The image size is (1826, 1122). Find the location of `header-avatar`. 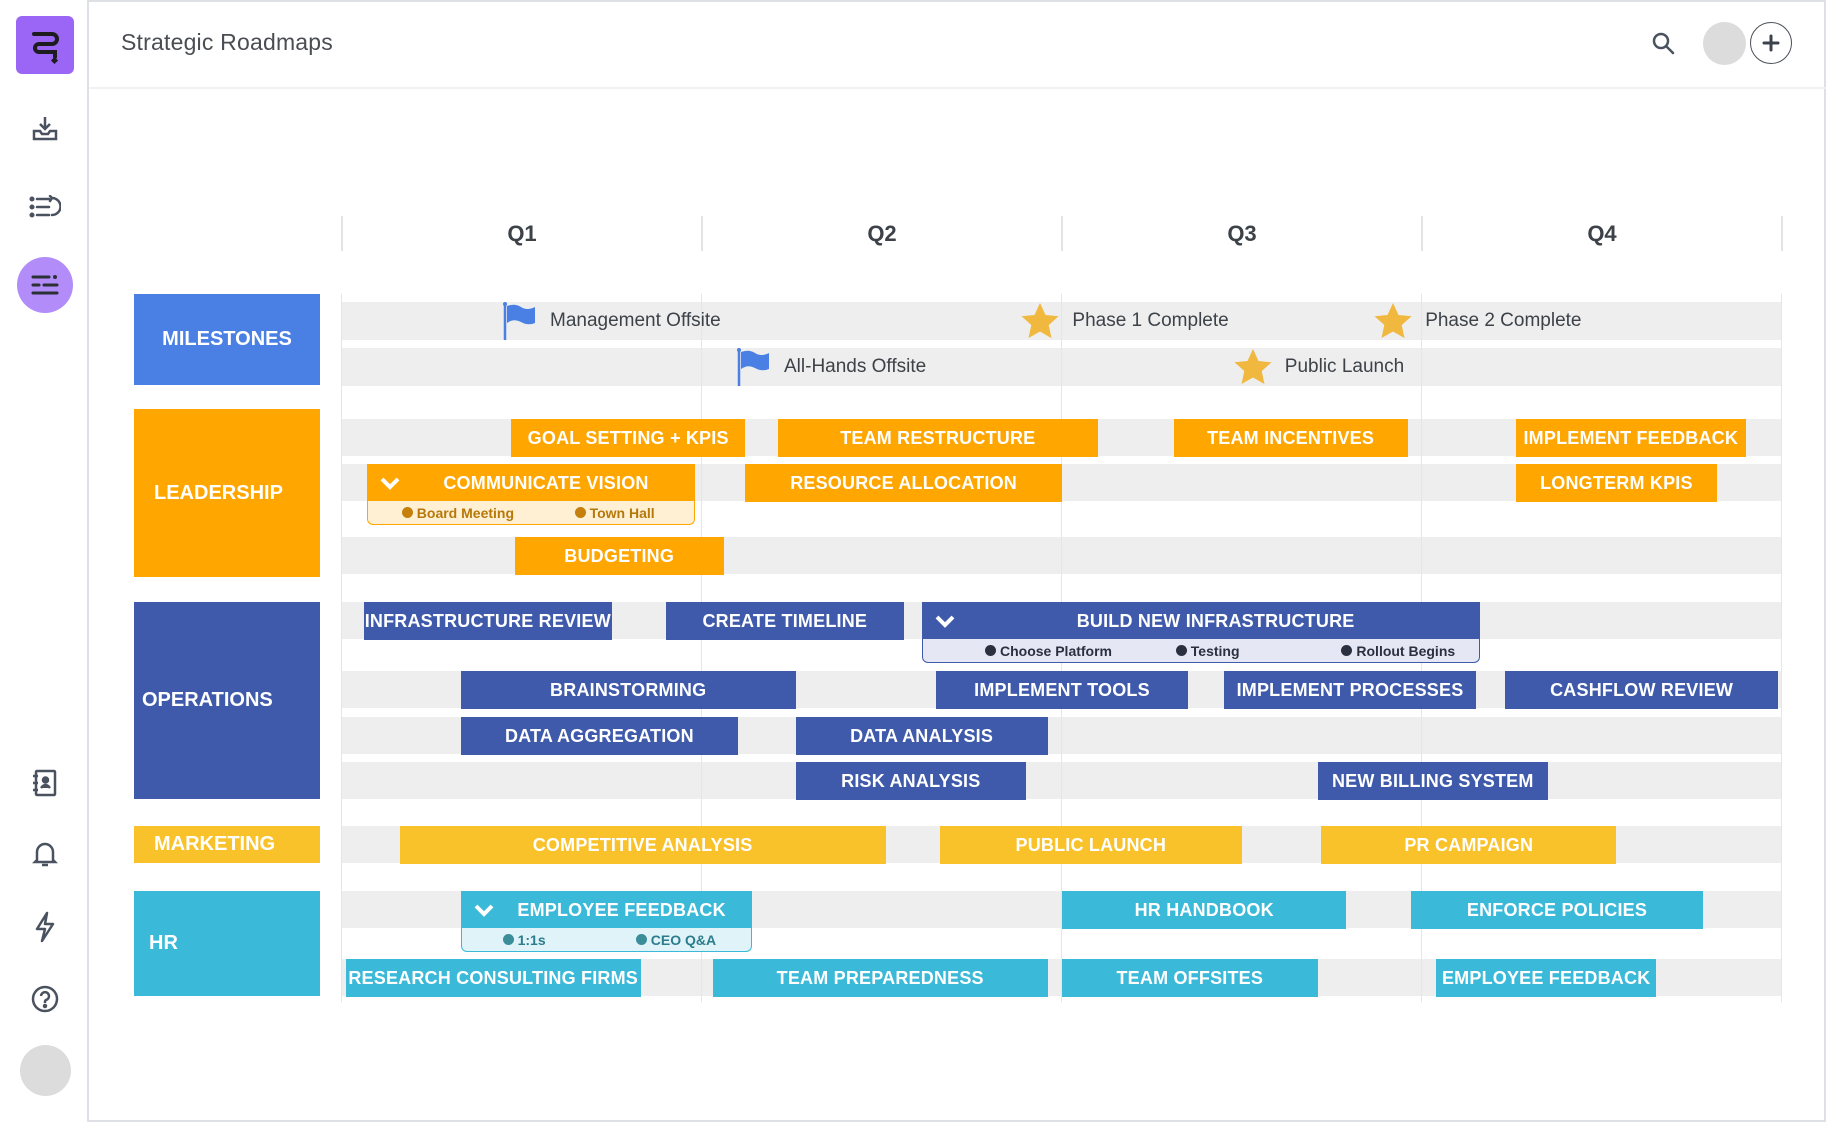

header-avatar is located at coordinates (1724, 43).